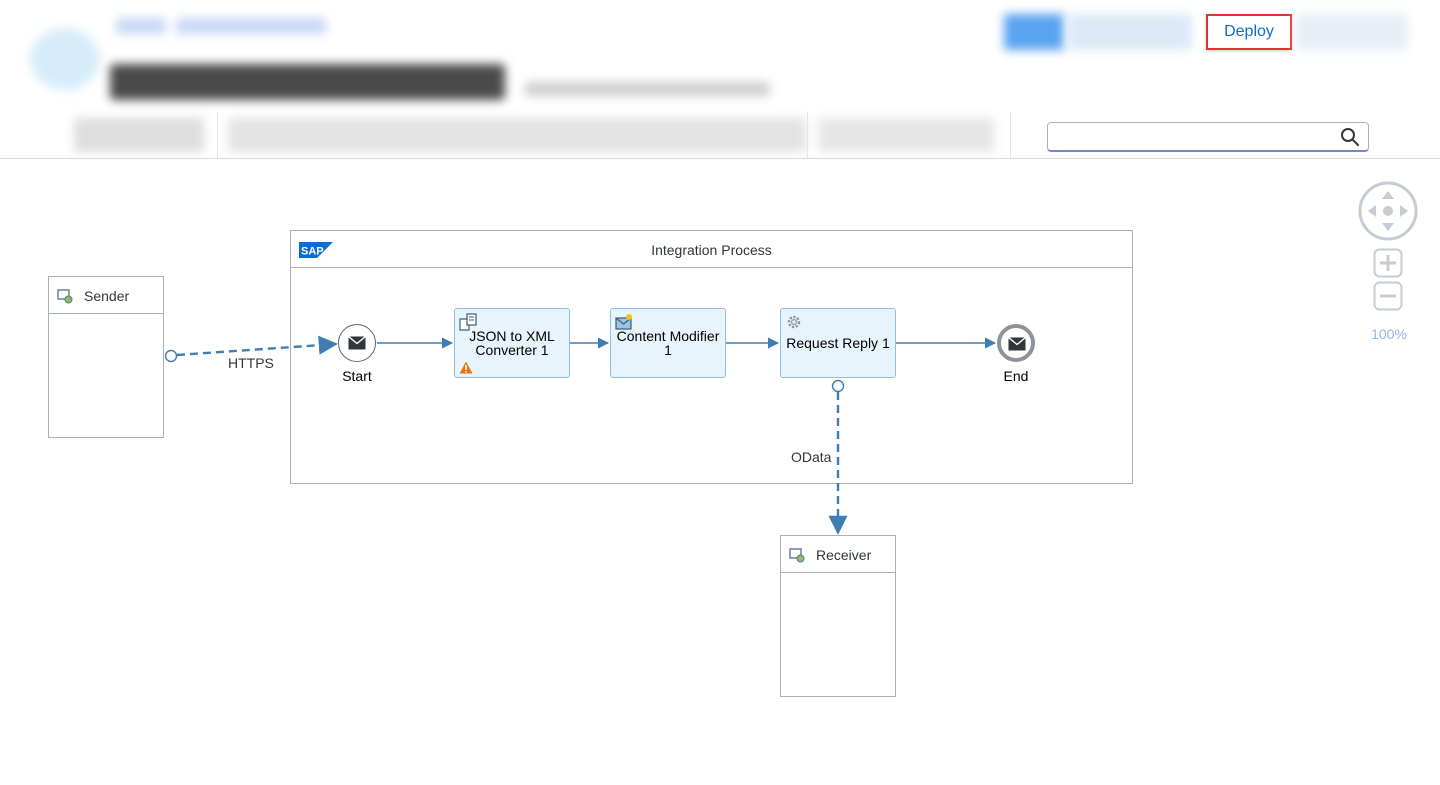 Image resolution: width=1440 pixels, height=785 pixels. I want to click on pool-title: Integration Process, so click(711, 250).